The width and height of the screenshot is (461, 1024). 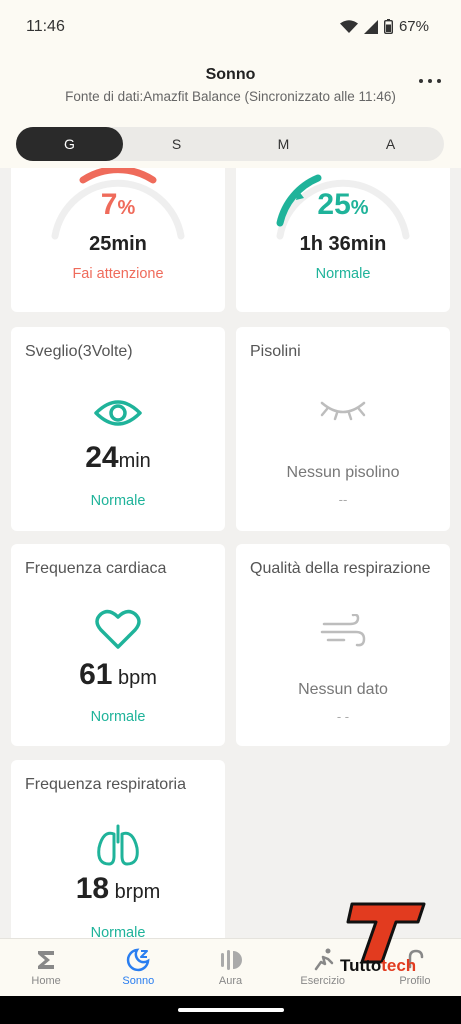 What do you see at coordinates (388, 26) in the screenshot?
I see `battery-icon` at bounding box center [388, 26].